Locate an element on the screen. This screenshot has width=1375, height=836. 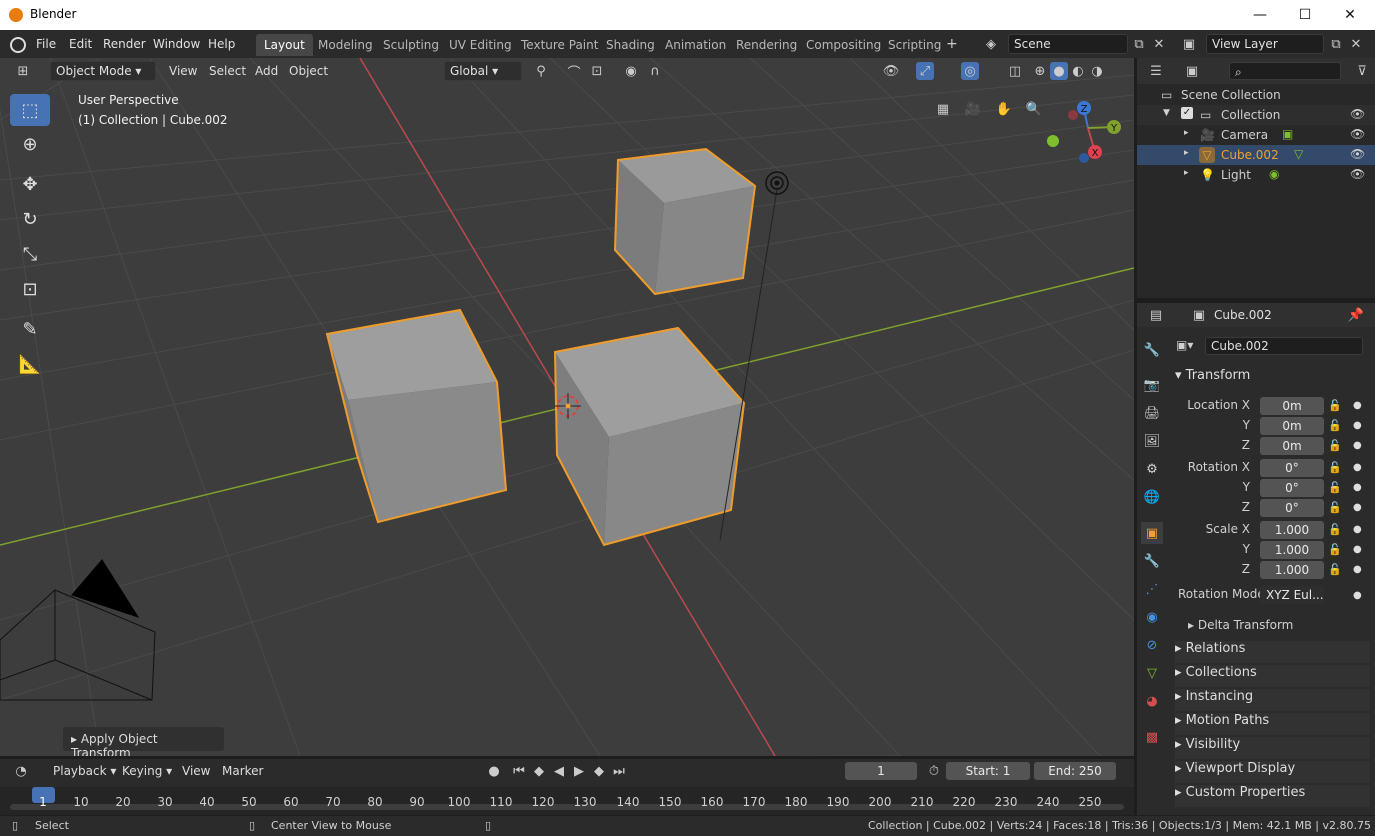
output-tab-icon: 🖨 is located at coordinates (1152, 413).